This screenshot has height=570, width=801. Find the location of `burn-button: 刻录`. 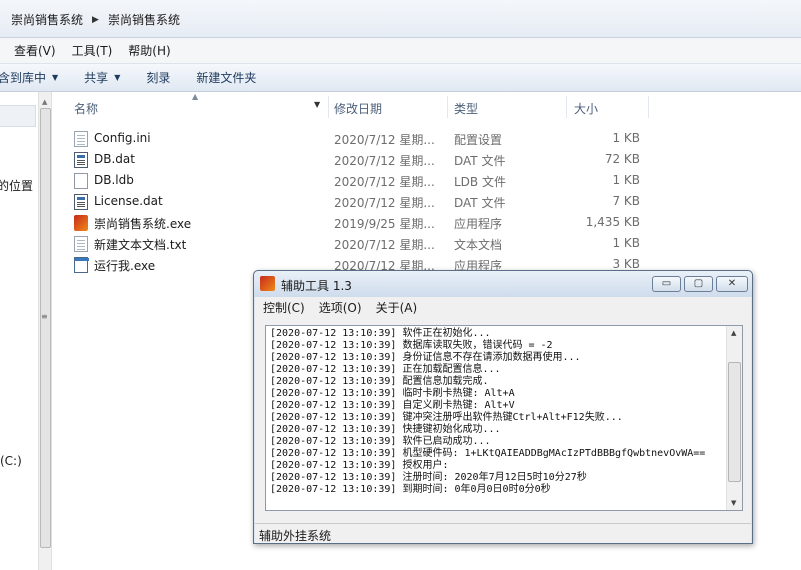

burn-button: 刻录 is located at coordinates (158, 77).